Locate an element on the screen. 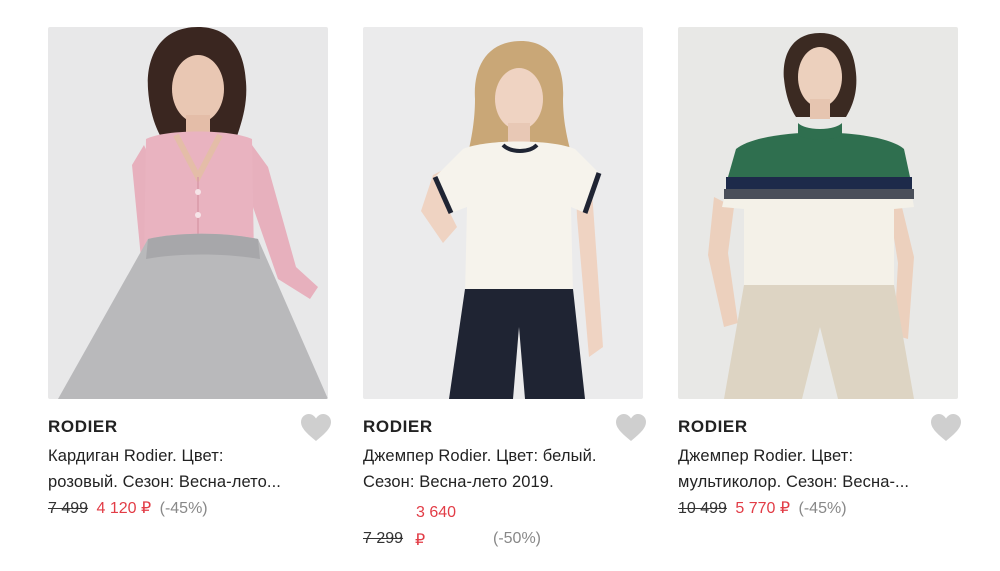  product-title-line: Джемпер Rodier. Цвет: белый. is located at coordinates (480, 456).